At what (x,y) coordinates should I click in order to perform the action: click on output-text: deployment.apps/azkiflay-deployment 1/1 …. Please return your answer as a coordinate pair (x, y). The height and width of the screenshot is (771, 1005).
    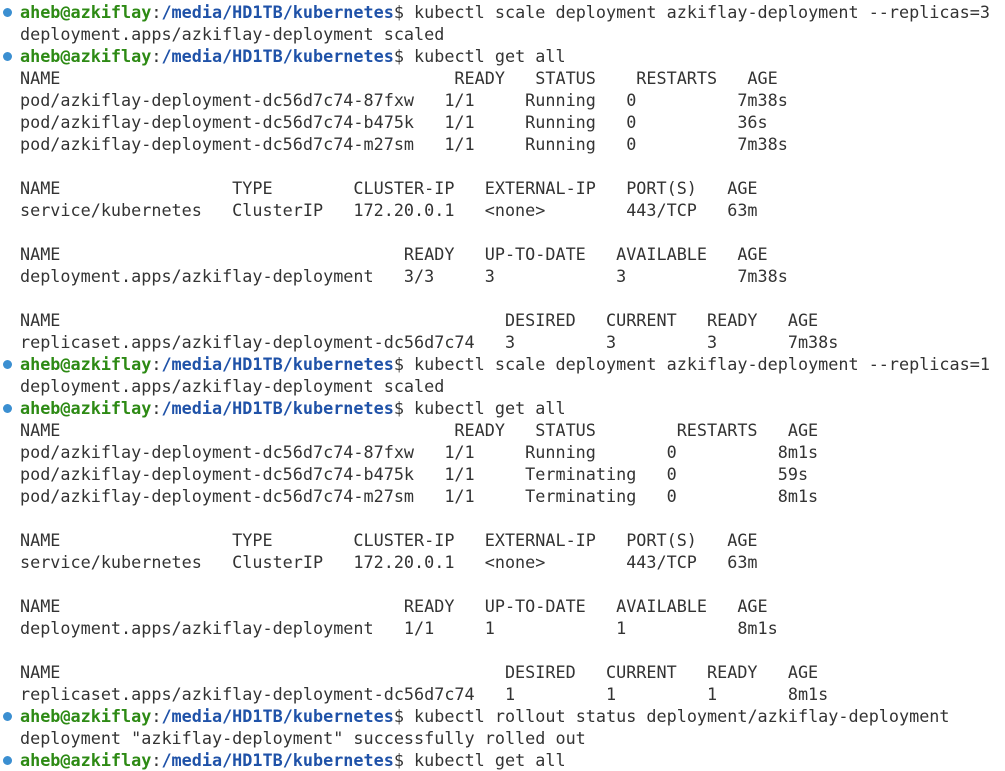
    Looking at the image, I should click on (399, 628).